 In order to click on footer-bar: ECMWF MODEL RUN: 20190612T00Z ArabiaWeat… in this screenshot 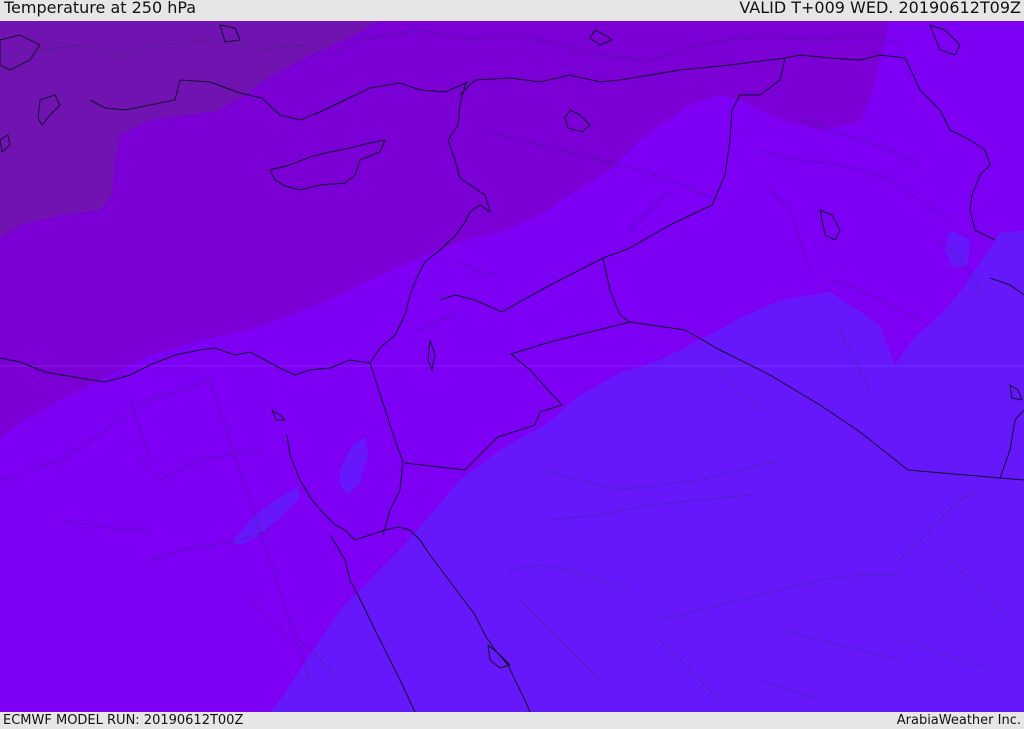, I will do `click(512, 720)`.